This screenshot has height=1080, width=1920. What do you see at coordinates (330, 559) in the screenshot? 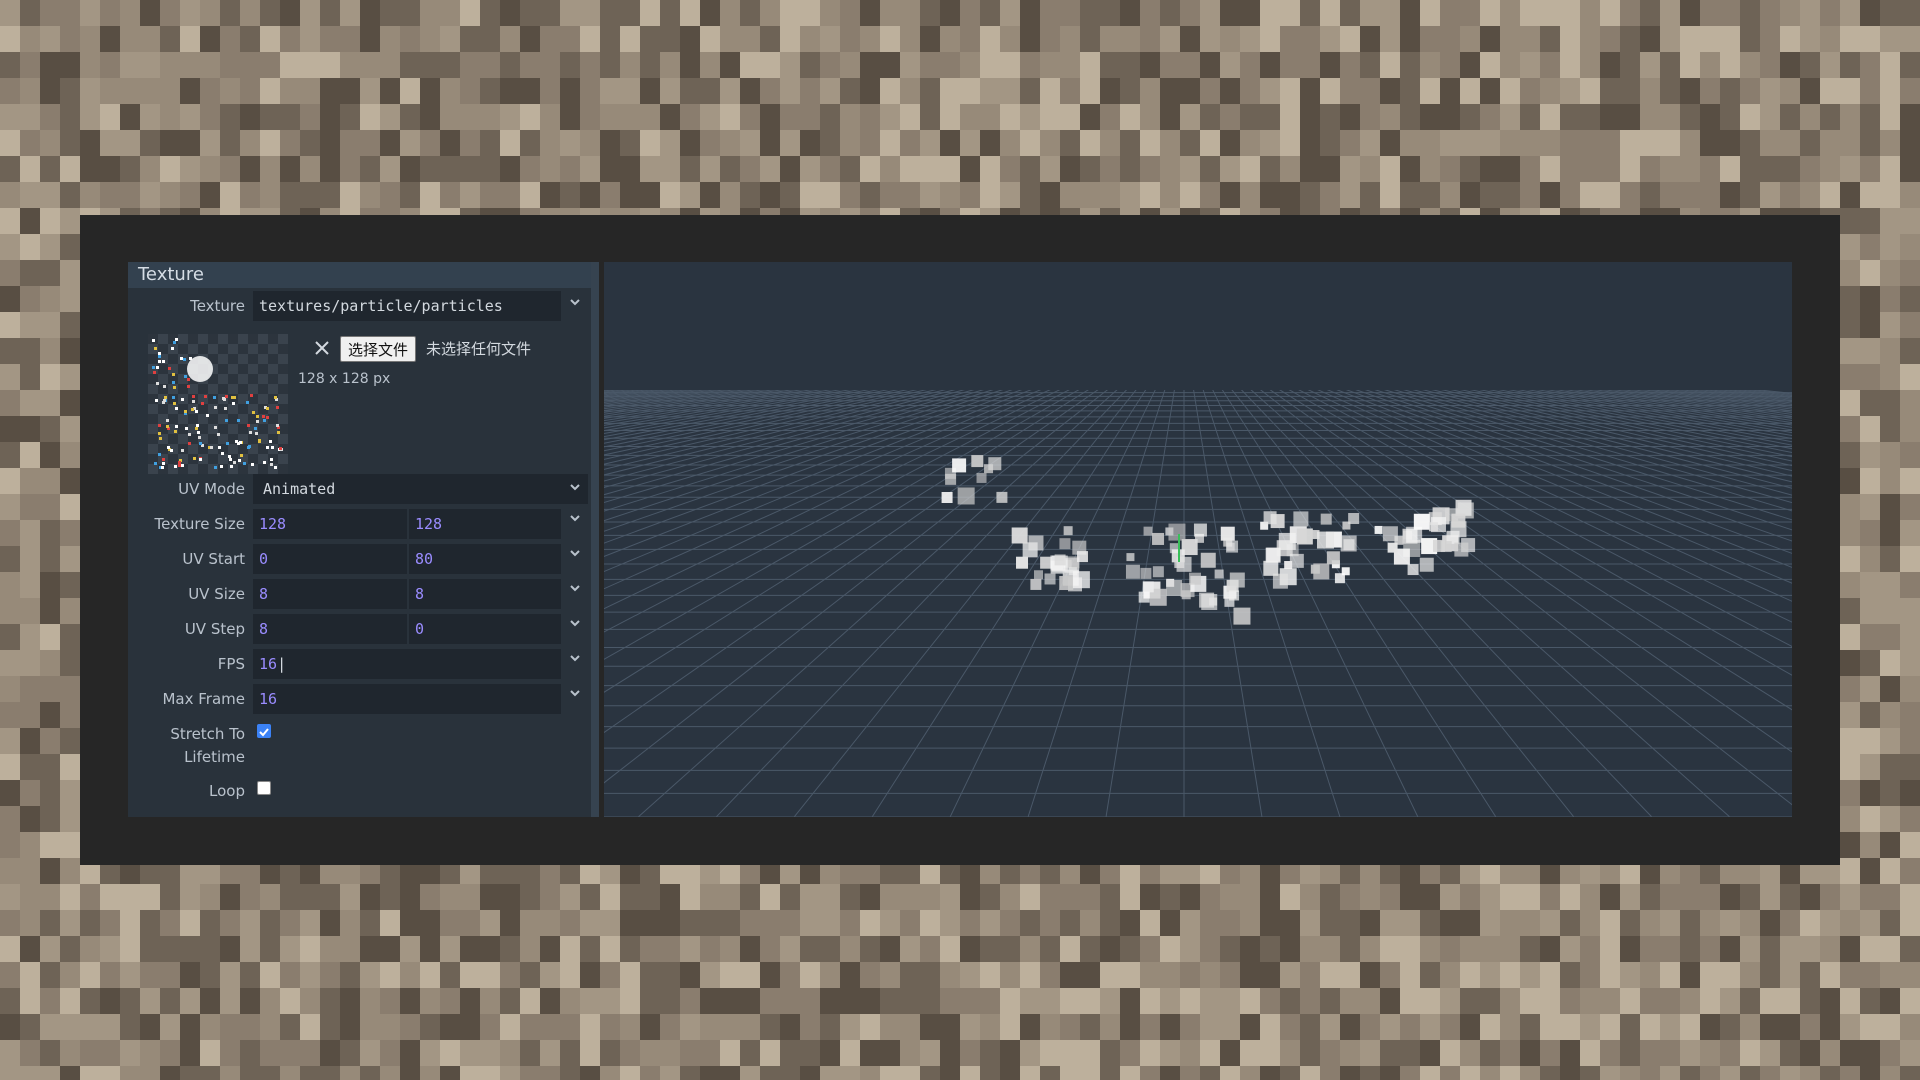
I see `uv-start-x-input: 0` at bounding box center [330, 559].